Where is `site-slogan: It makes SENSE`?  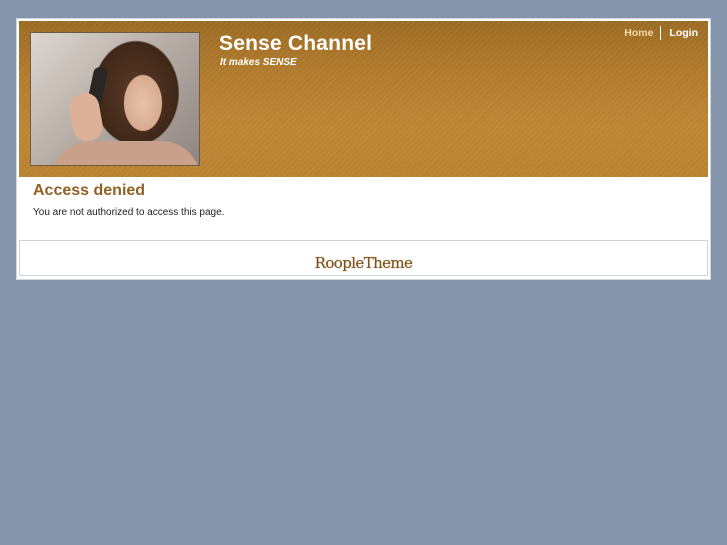 site-slogan: It makes SENSE is located at coordinates (258, 62).